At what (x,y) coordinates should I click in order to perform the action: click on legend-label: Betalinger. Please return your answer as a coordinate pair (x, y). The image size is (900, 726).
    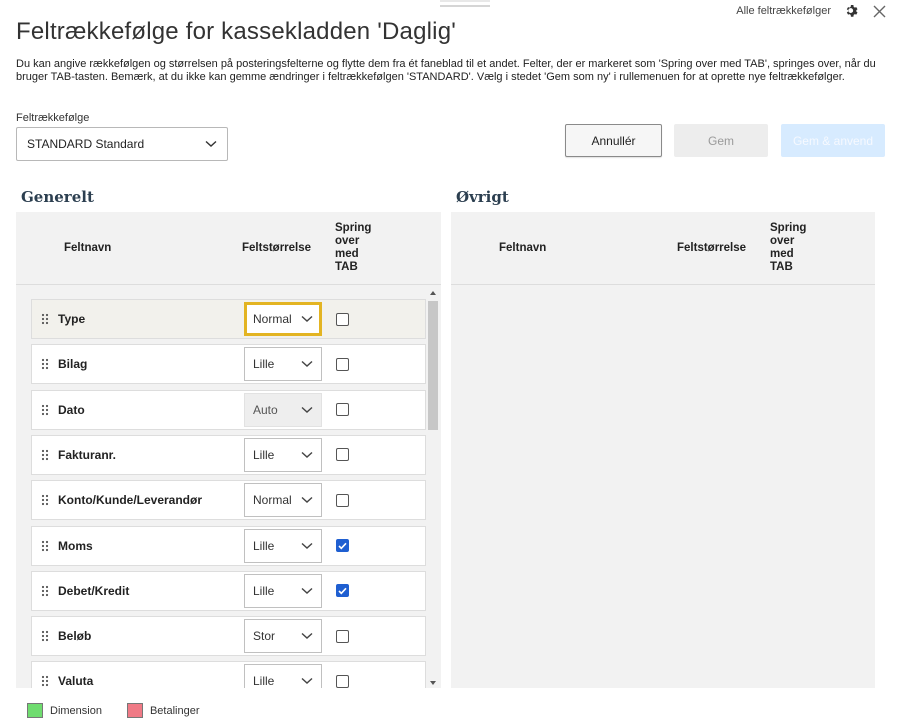
    Looking at the image, I should click on (174, 710).